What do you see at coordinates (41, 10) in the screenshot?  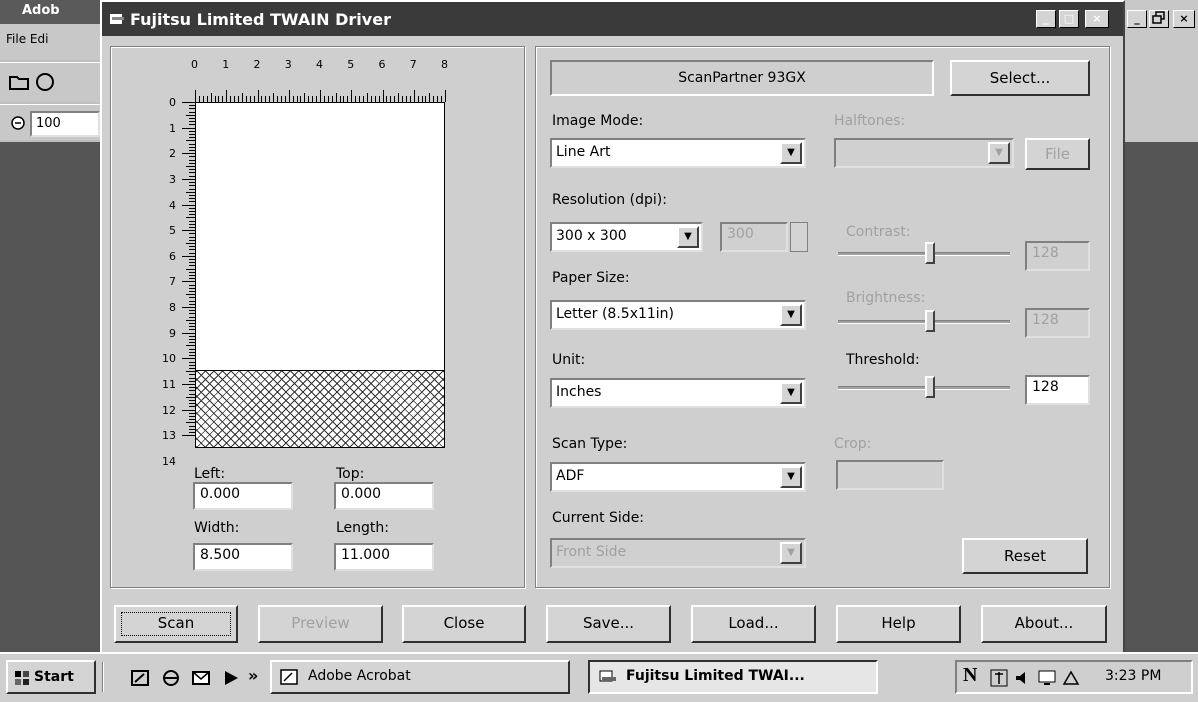 I see `background-app-title: Adob` at bounding box center [41, 10].